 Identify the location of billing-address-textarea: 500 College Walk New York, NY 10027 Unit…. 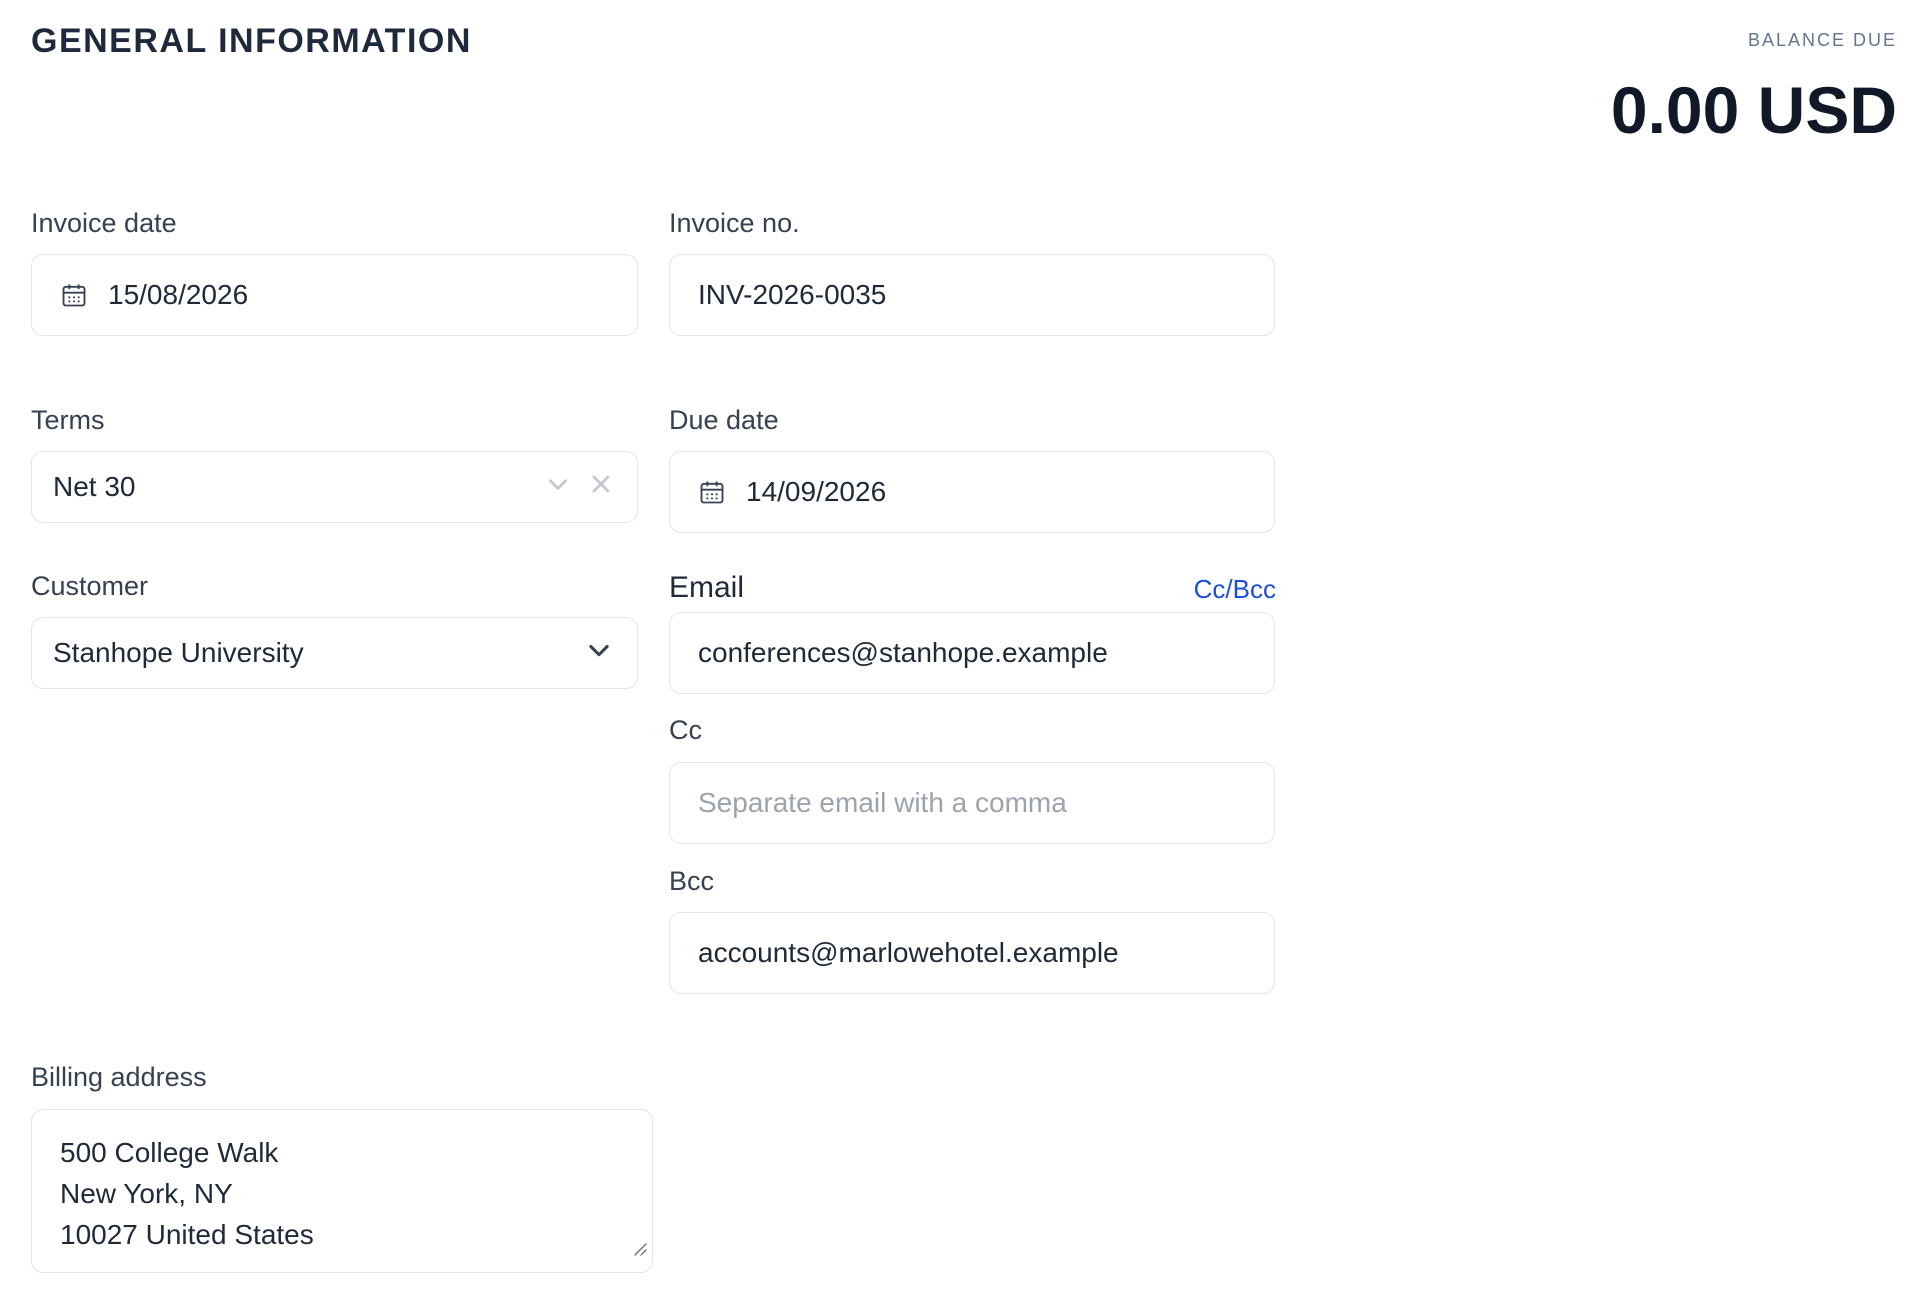
(342, 1191).